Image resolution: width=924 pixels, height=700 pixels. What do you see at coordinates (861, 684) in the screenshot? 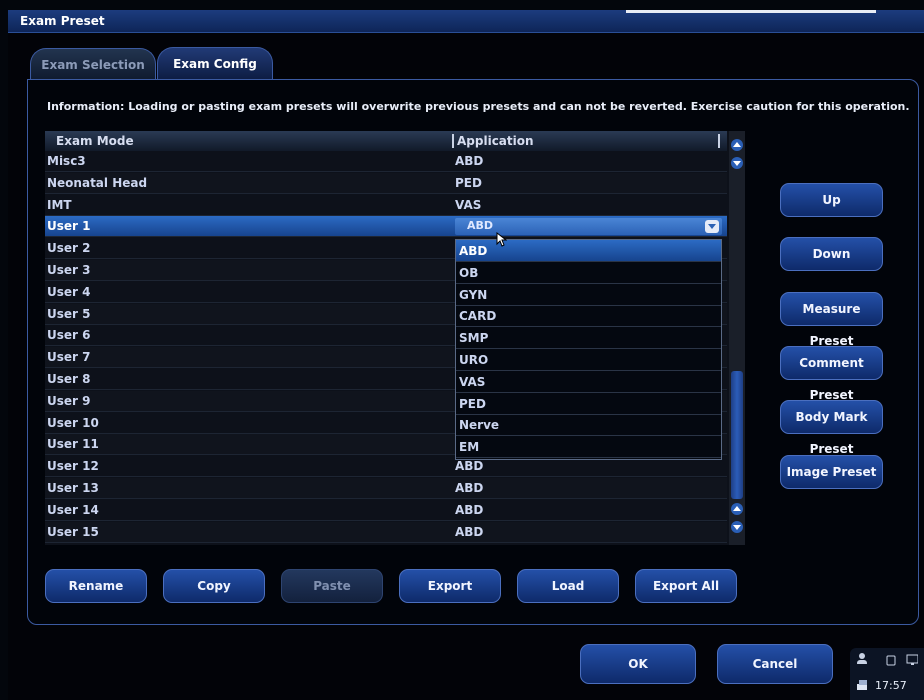
I see `printer-icon` at bounding box center [861, 684].